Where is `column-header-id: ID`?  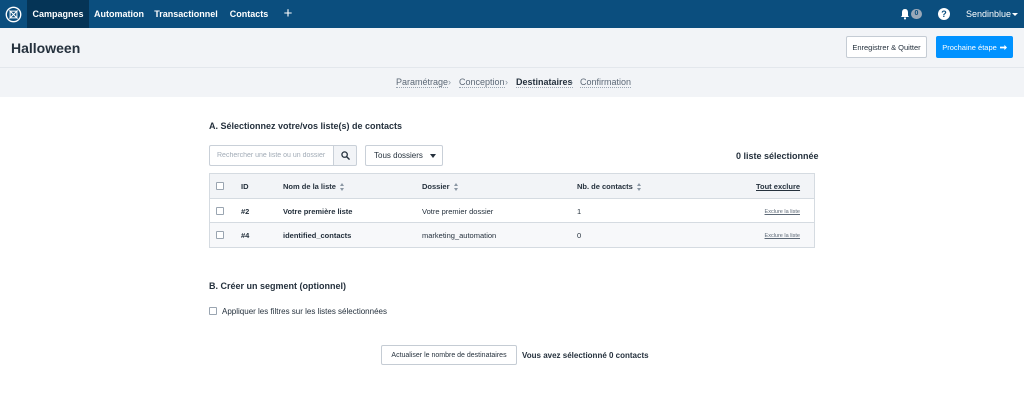 column-header-id: ID is located at coordinates (245, 186).